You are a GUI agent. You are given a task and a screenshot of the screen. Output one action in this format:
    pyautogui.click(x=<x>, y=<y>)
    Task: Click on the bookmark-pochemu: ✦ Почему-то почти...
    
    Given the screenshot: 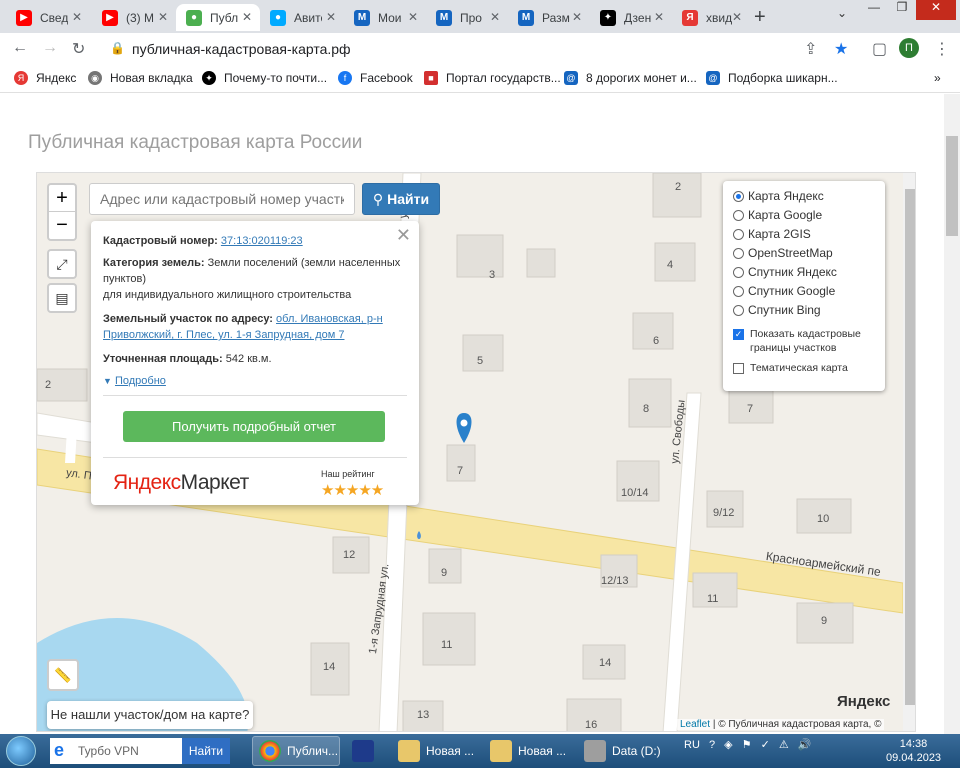 What is the action you would take?
    pyautogui.click(x=264, y=78)
    